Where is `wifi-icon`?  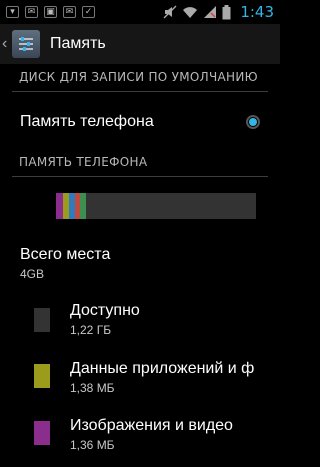 wifi-icon is located at coordinates (190, 12).